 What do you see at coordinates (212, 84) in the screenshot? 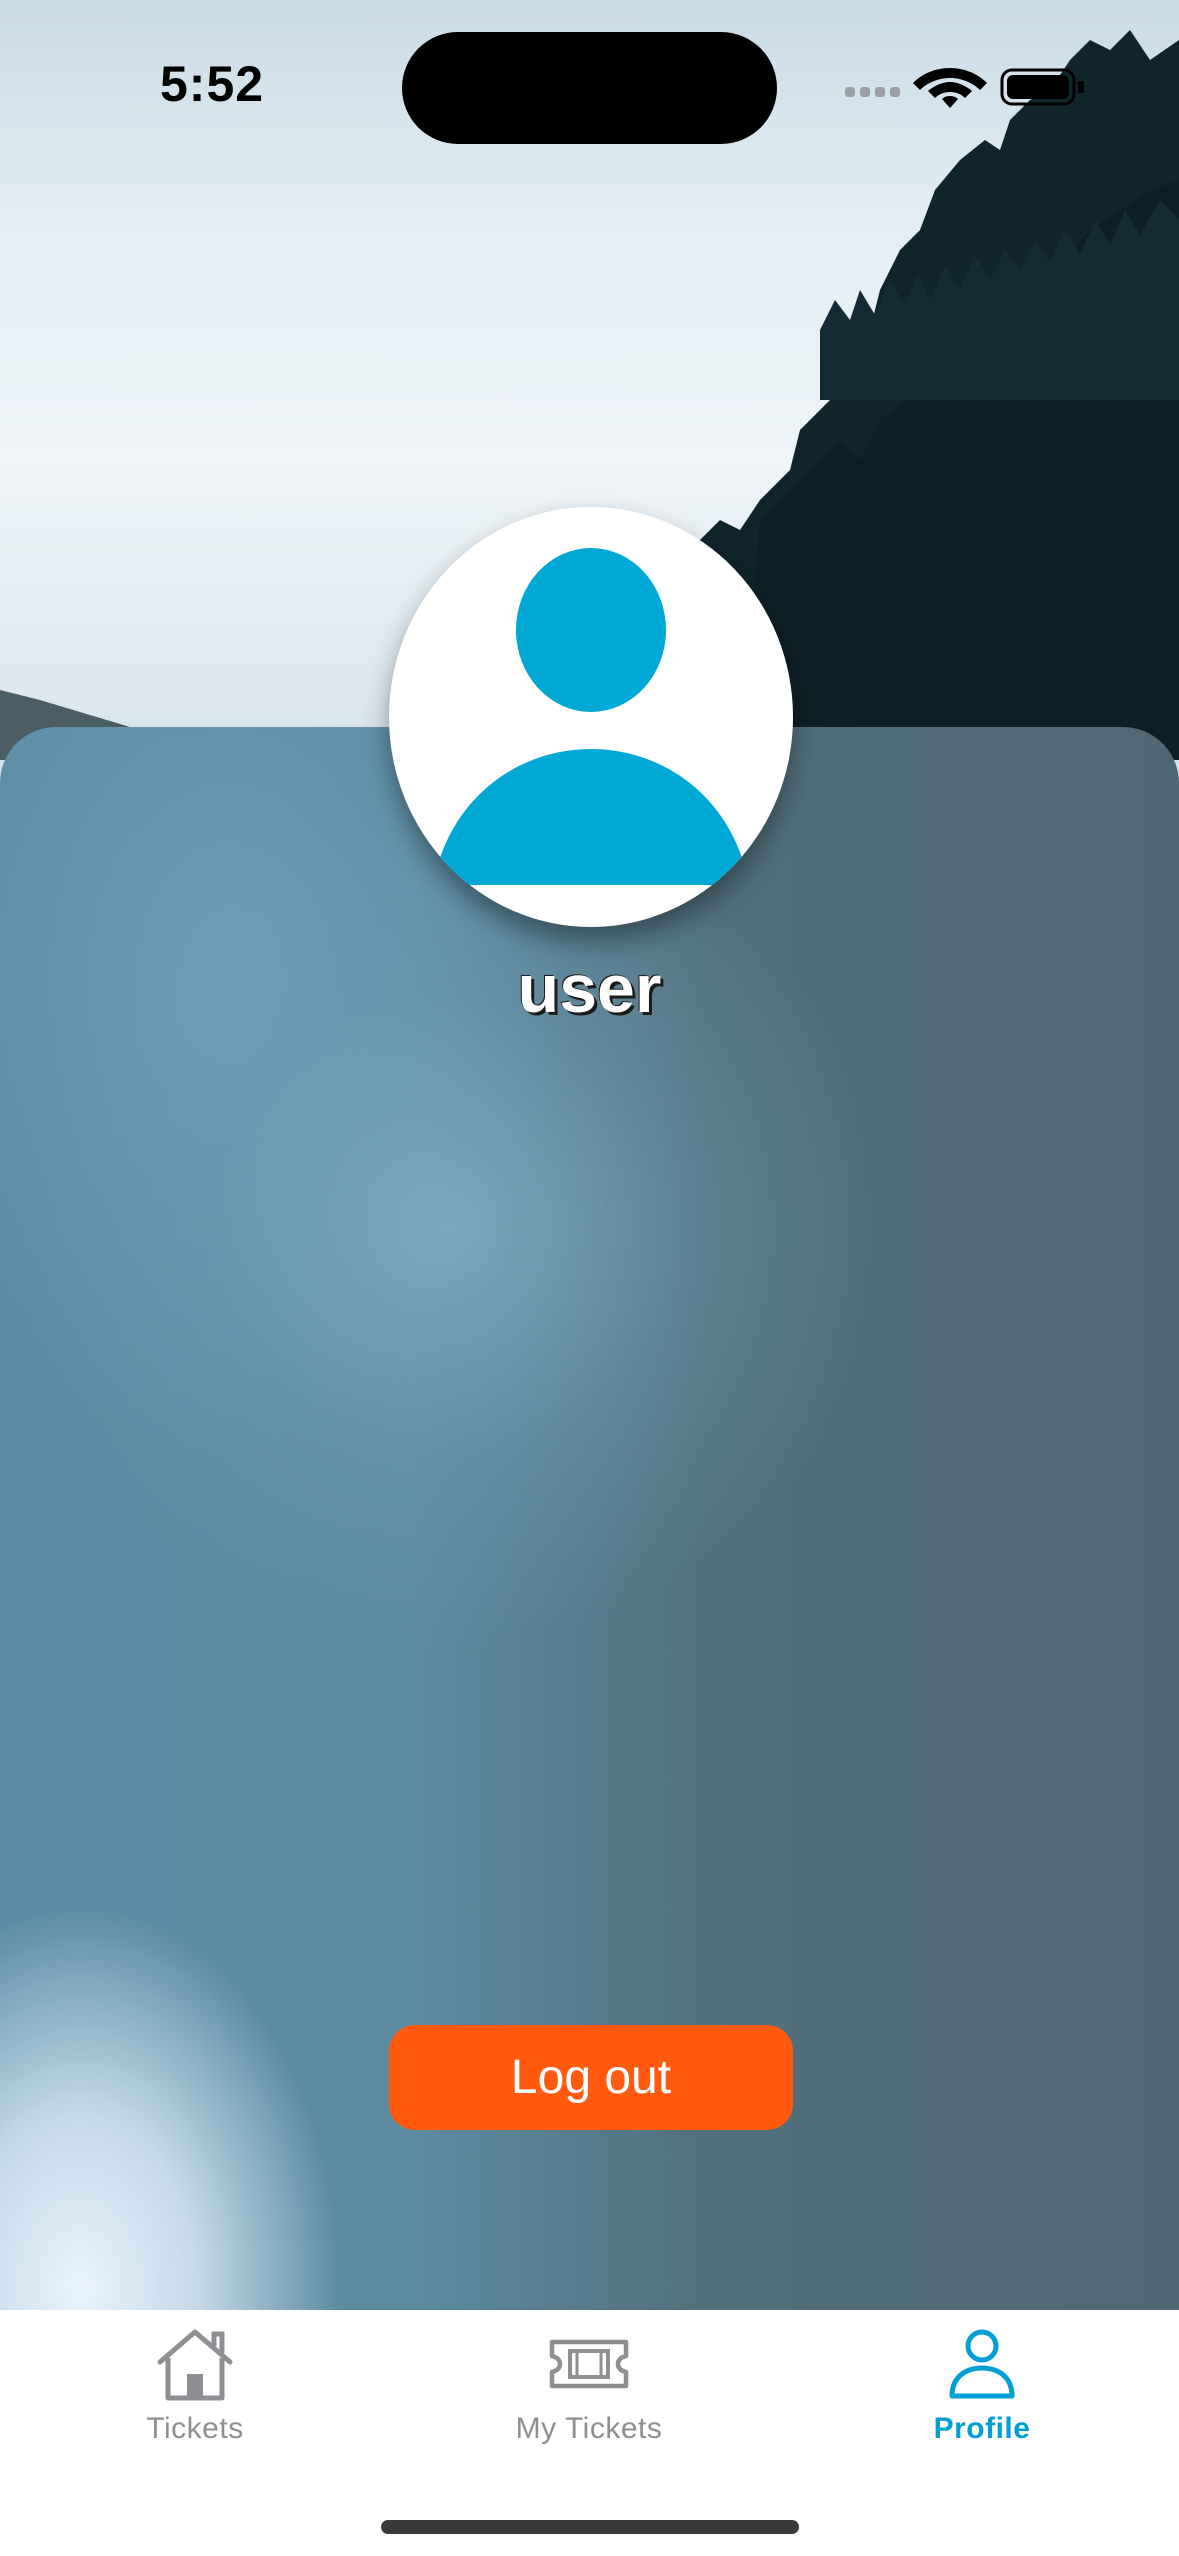
I see `status-time: 5:52` at bounding box center [212, 84].